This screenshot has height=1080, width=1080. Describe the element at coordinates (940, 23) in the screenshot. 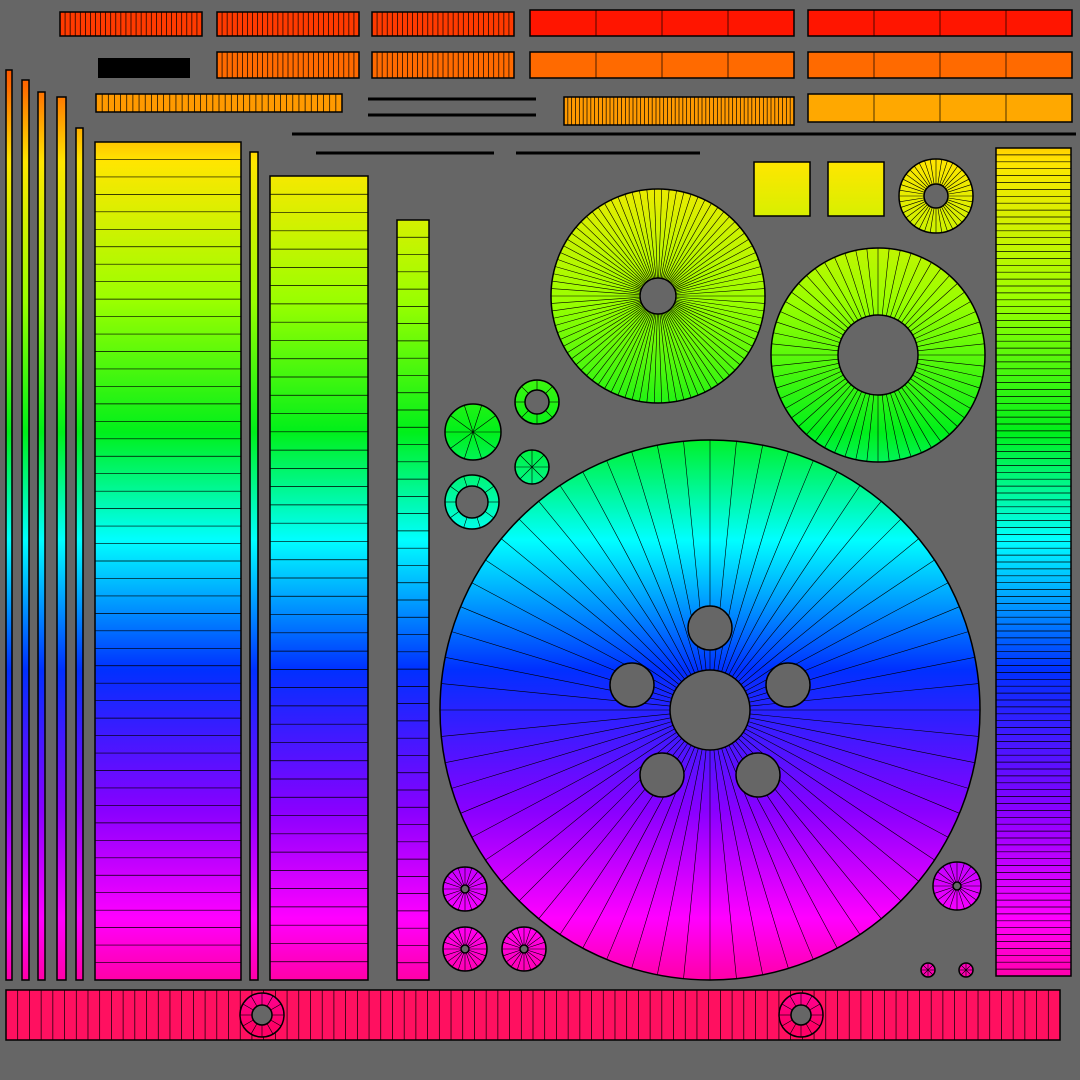

I see `top-bar-b` at that location.